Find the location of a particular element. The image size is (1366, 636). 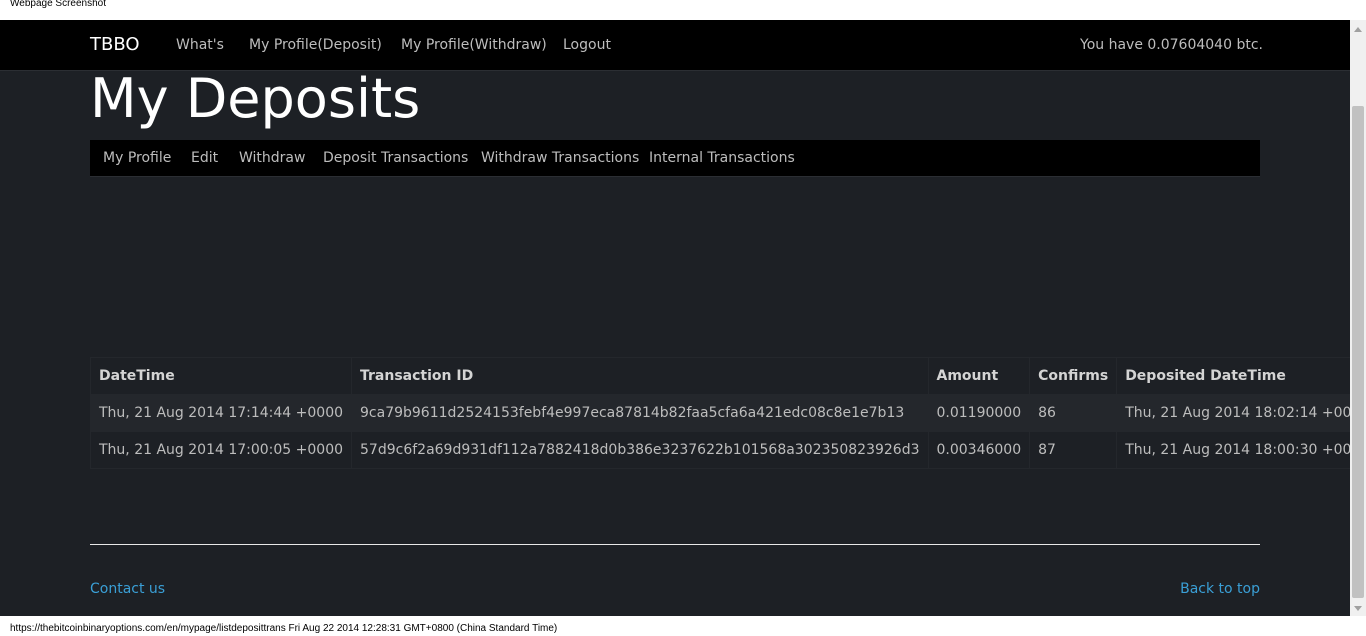

subnav-my-profile: My Profile is located at coordinates (137, 158).